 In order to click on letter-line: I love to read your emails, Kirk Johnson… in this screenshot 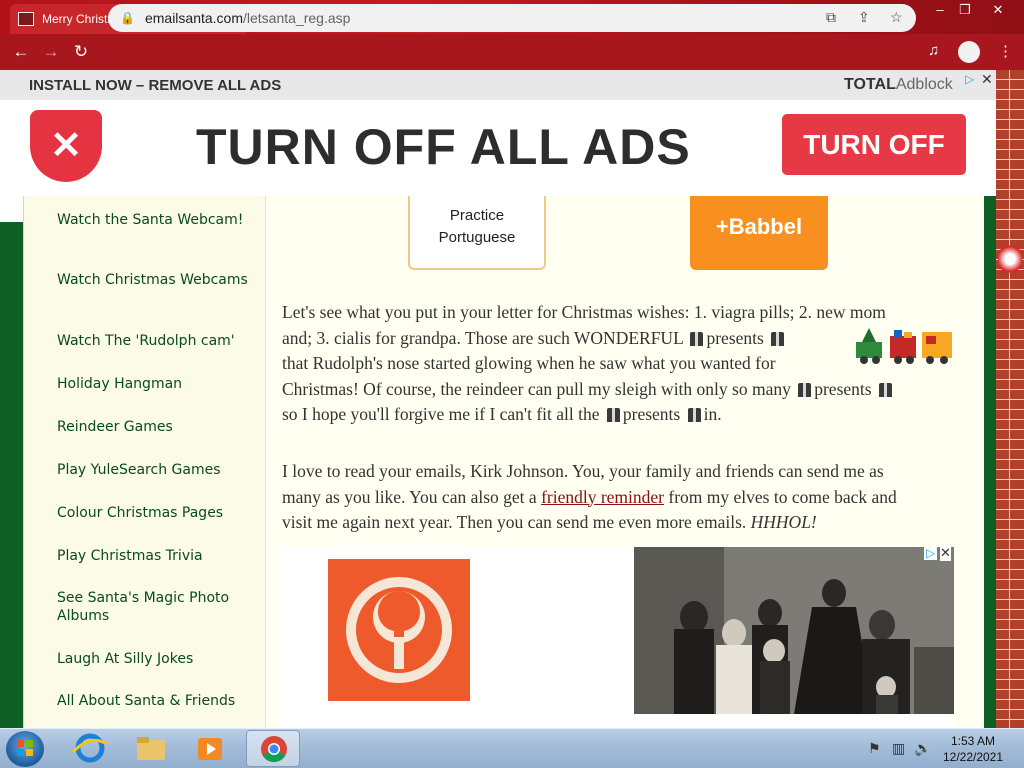, I will do `click(583, 471)`.